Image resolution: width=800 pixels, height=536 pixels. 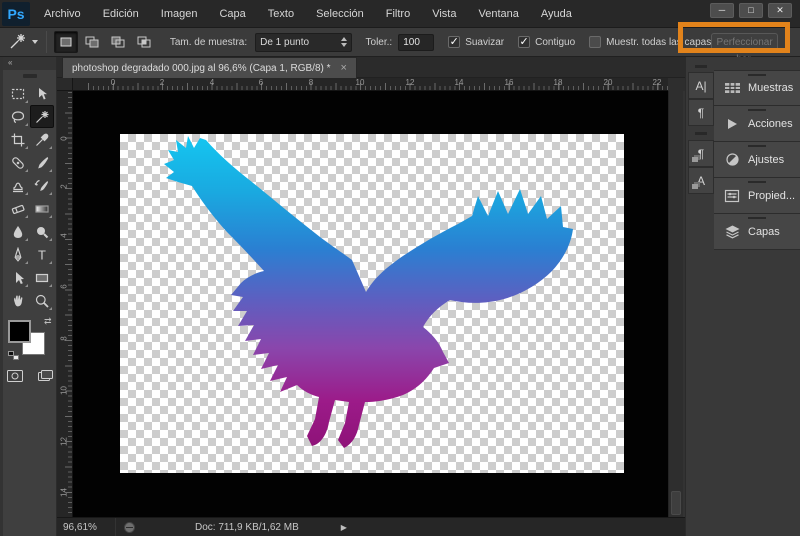 What do you see at coordinates (144, 42) in the screenshot?
I see `intersect-selection-button` at bounding box center [144, 42].